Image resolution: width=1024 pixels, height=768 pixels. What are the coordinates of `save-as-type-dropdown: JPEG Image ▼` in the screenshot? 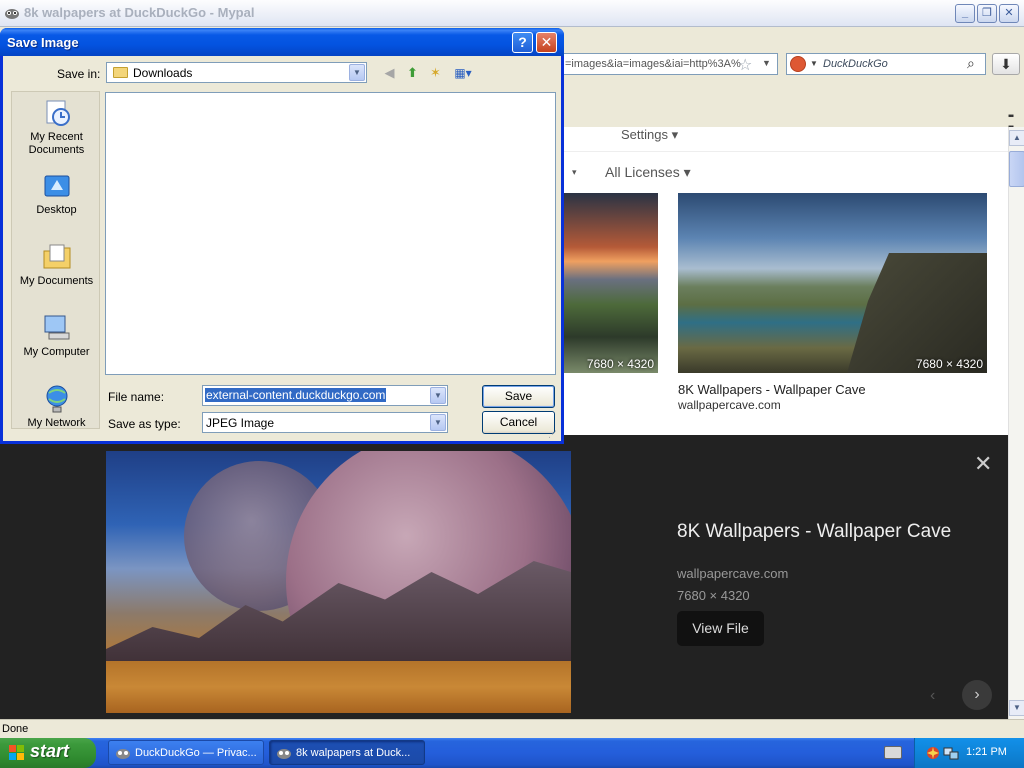 It's located at (325, 422).